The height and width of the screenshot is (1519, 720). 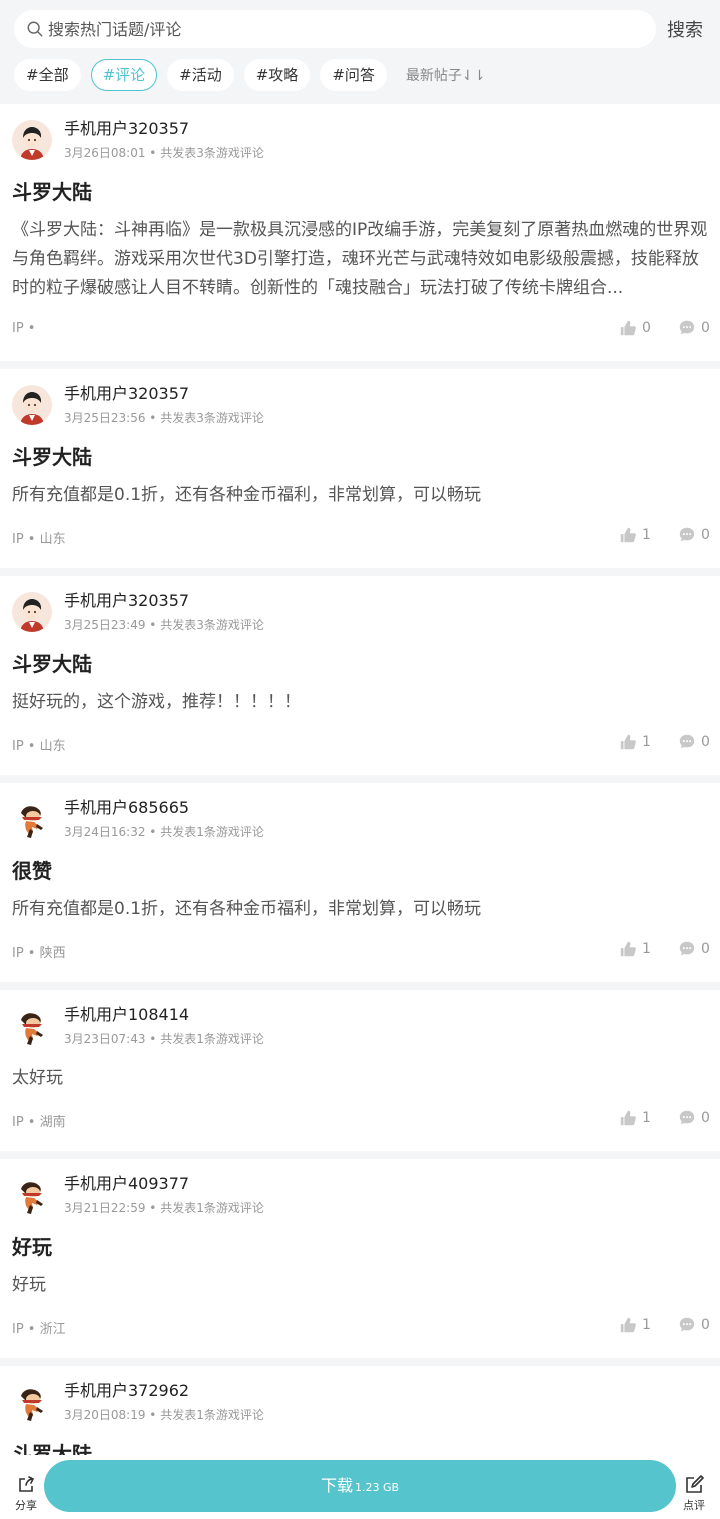 What do you see at coordinates (694, 1505) in the screenshot?
I see `review-label: 点评` at bounding box center [694, 1505].